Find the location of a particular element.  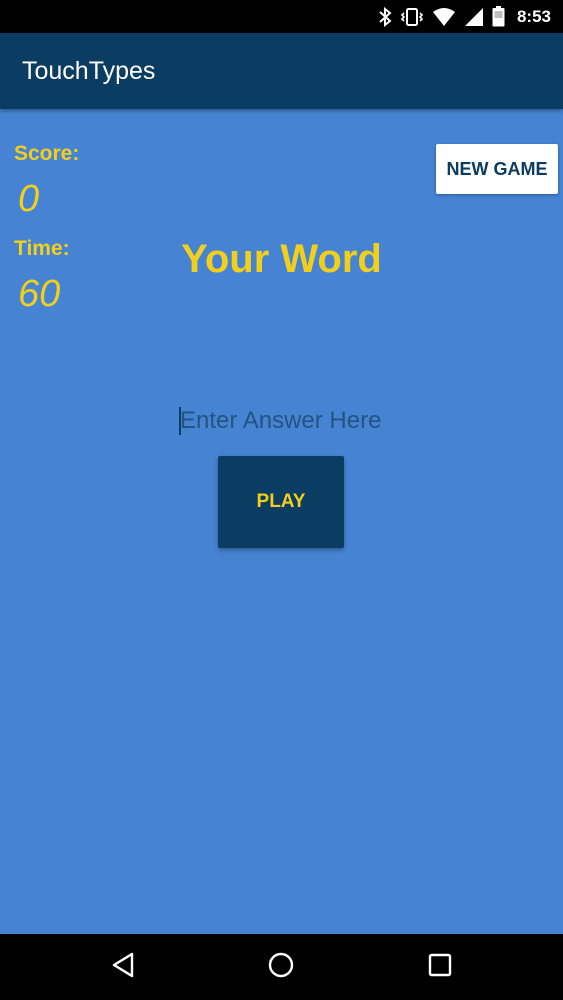

answer-input is located at coordinates (289, 421).